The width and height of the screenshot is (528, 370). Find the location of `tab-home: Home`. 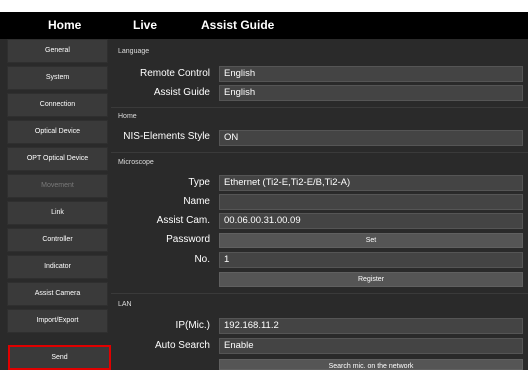

tab-home: Home is located at coordinates (64, 25).